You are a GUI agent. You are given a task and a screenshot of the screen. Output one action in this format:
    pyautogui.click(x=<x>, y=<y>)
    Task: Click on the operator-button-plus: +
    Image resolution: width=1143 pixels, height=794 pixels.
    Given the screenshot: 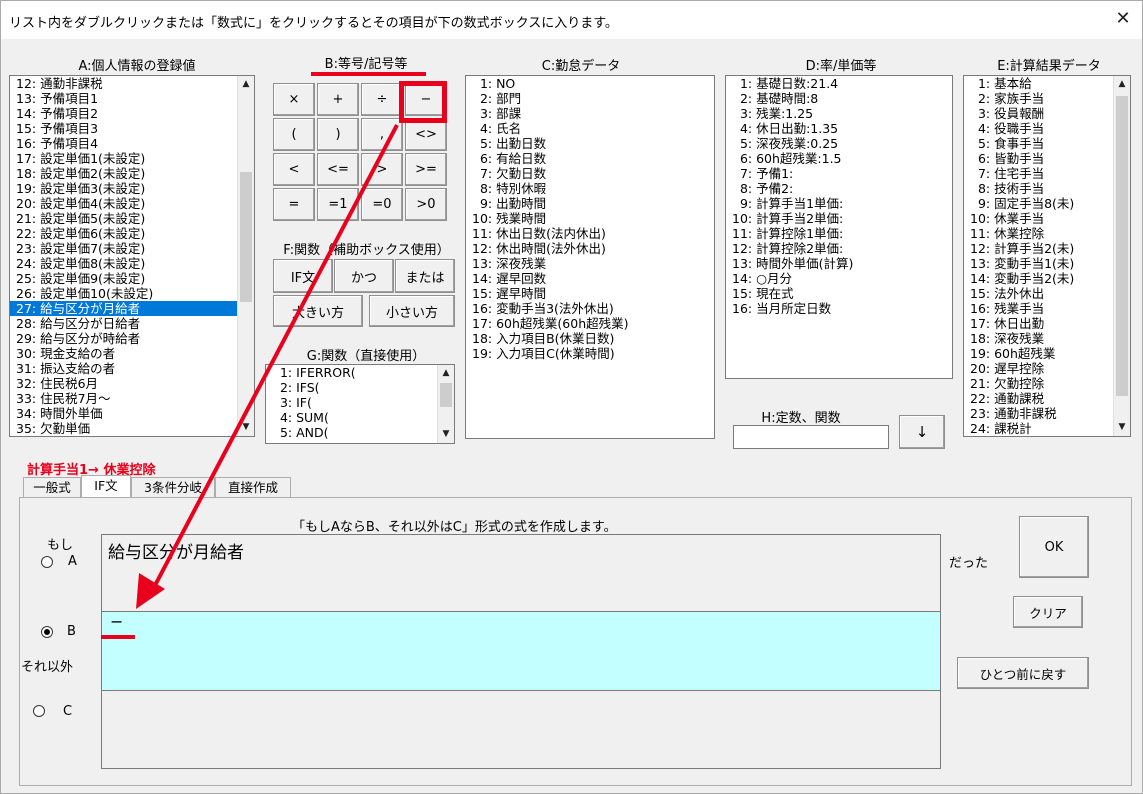 What is the action you would take?
    pyautogui.click(x=338, y=99)
    